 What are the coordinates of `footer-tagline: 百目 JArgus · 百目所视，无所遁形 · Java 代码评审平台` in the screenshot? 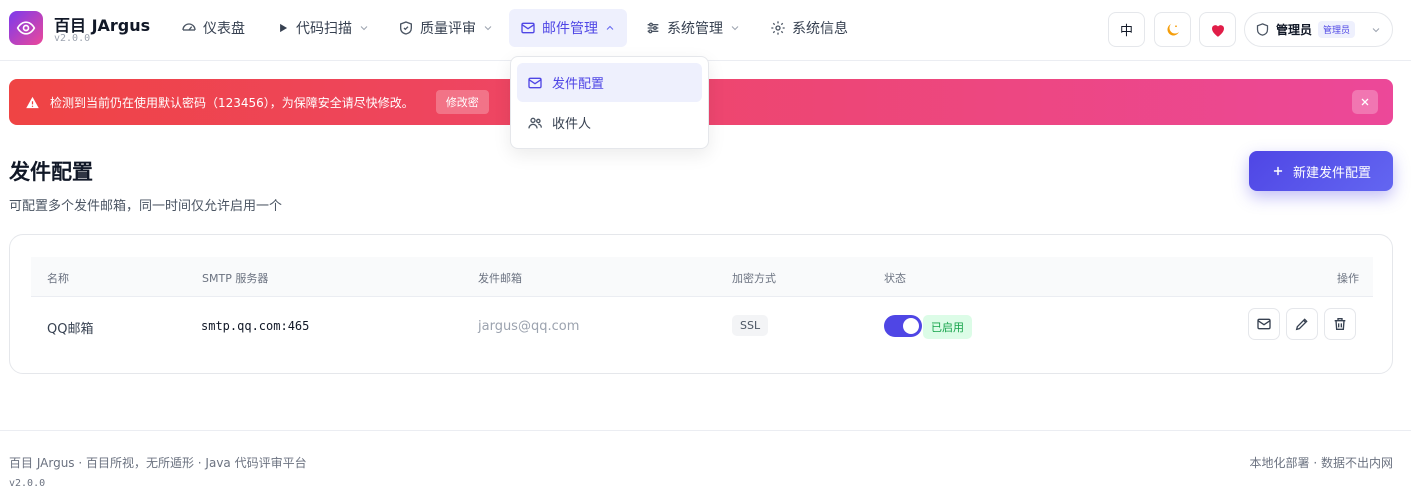 It's located at (158, 463).